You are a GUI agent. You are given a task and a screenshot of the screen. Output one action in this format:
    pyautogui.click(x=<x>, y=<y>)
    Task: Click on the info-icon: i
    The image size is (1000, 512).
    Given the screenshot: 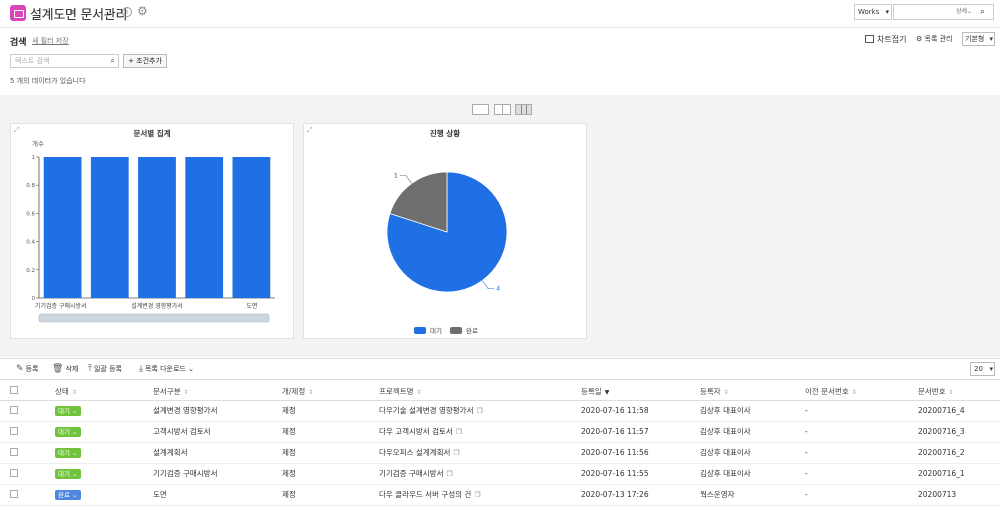 What is the action you would take?
    pyautogui.click(x=127, y=12)
    